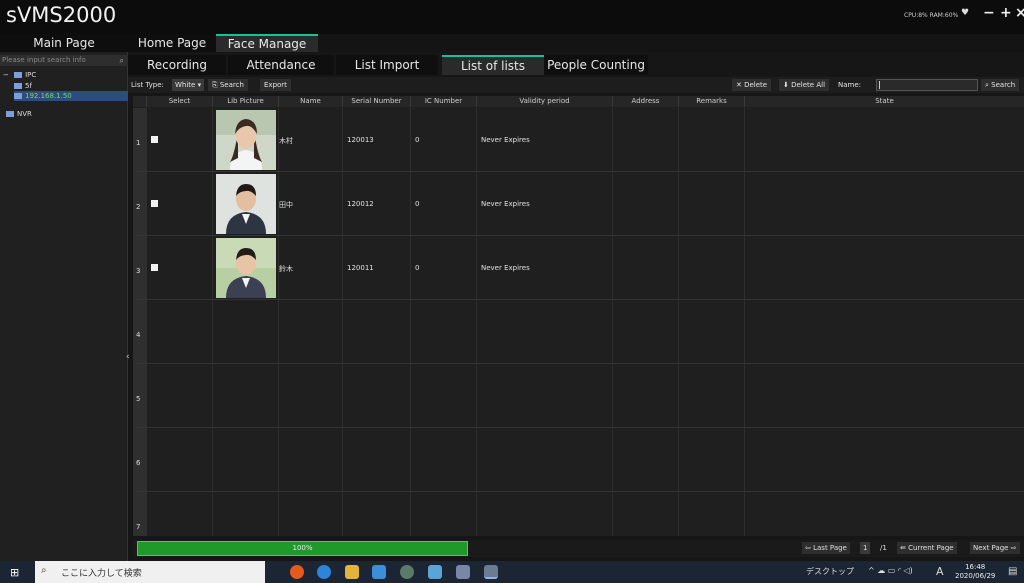 This screenshot has width=1024, height=583. What do you see at coordinates (101, 574) in the screenshot?
I see `taskbar-search-placeholder: ここに入力して検索` at bounding box center [101, 574].